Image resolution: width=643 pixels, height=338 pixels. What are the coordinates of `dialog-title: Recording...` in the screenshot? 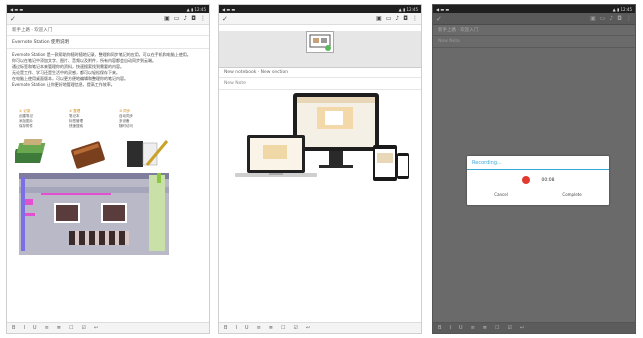 It's located at (538, 163).